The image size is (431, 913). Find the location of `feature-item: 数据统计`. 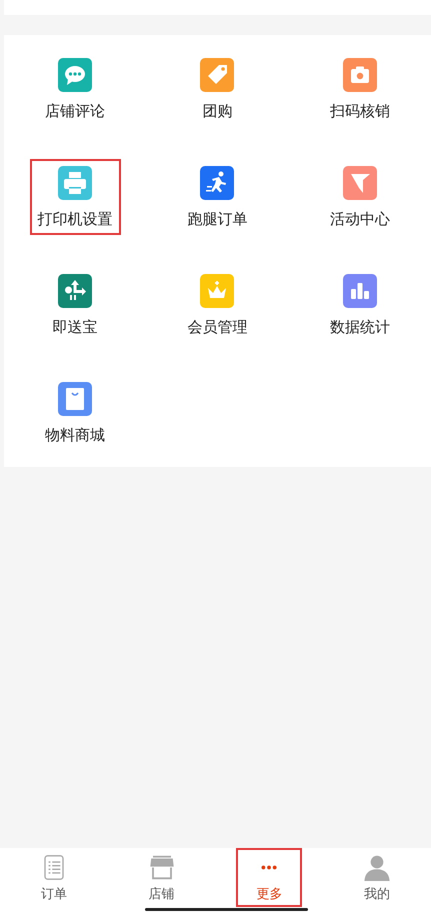

feature-item: 数据统计 is located at coordinates (360, 305).